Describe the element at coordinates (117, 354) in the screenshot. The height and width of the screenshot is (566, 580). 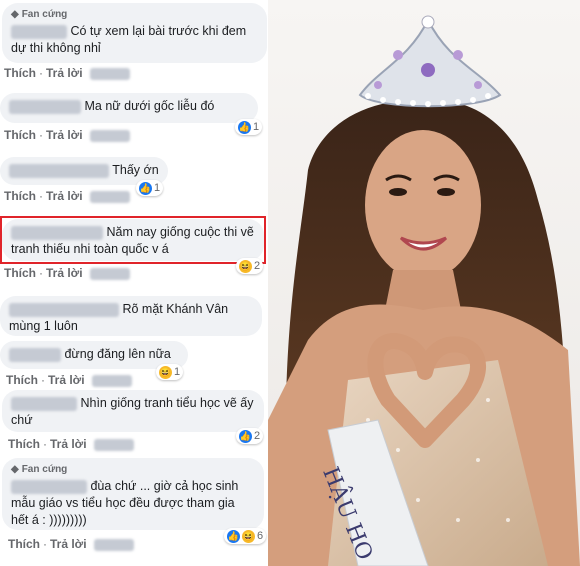
I see `comment-text: đừng đăng lên nữa` at that location.